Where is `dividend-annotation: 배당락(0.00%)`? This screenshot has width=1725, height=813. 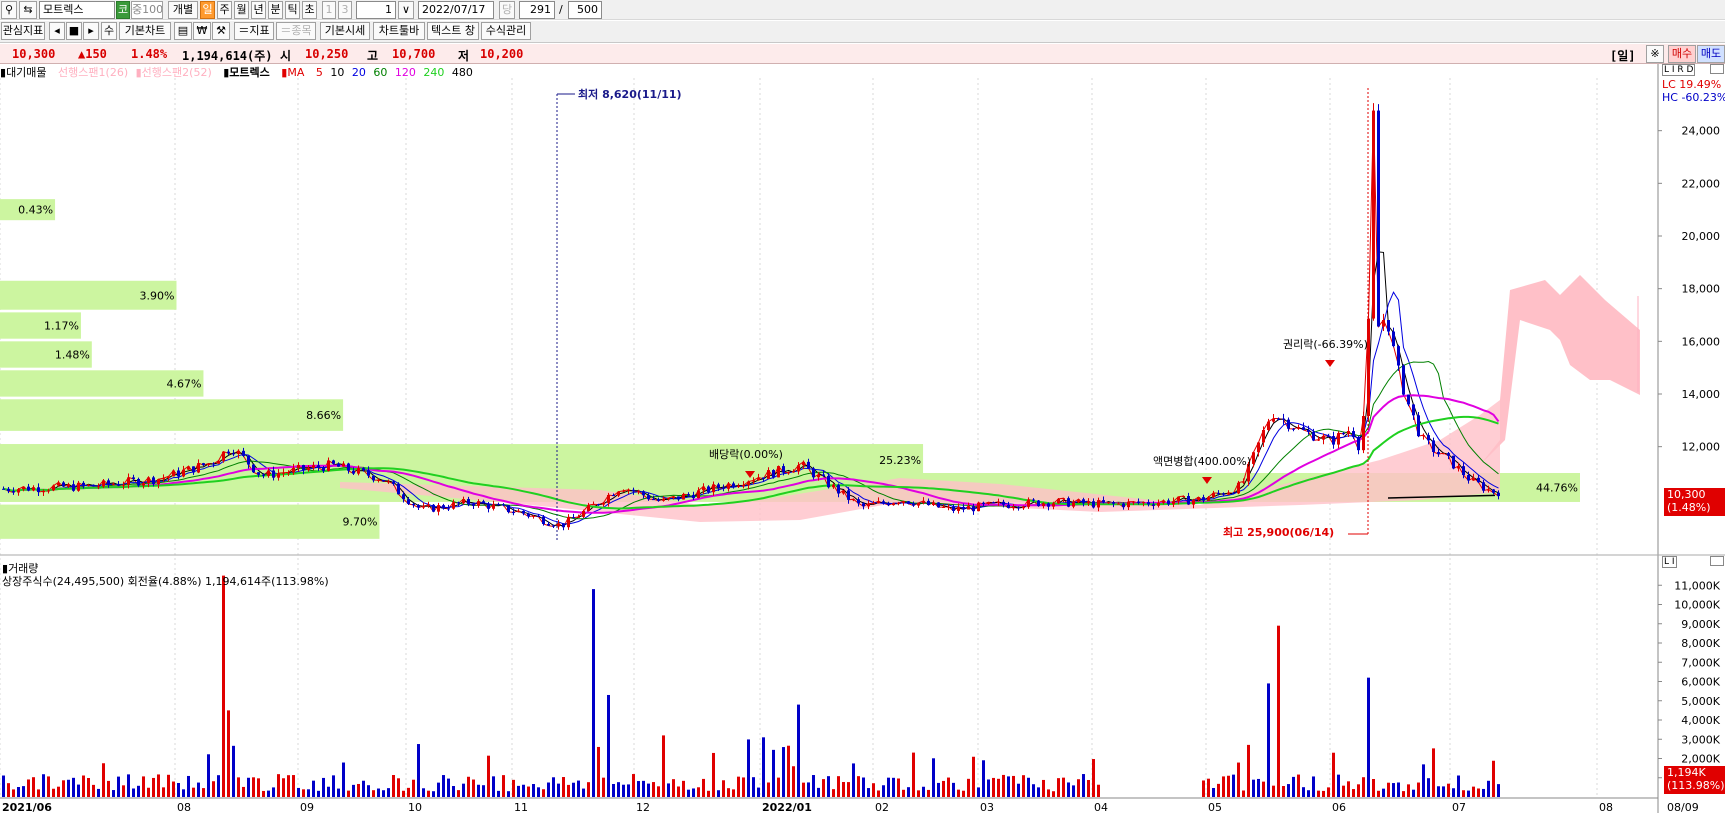
dividend-annotation: 배당락(0.00%) is located at coordinates (746, 454).